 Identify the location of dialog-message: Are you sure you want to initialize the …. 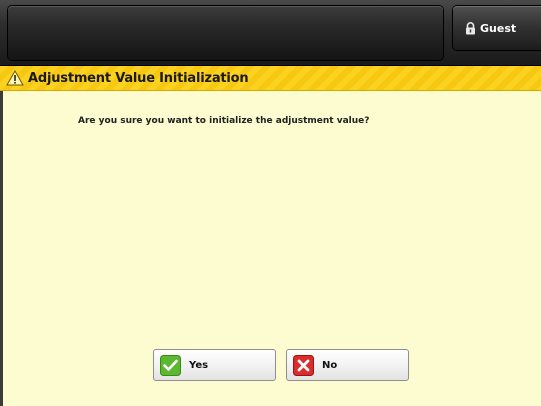
(224, 121).